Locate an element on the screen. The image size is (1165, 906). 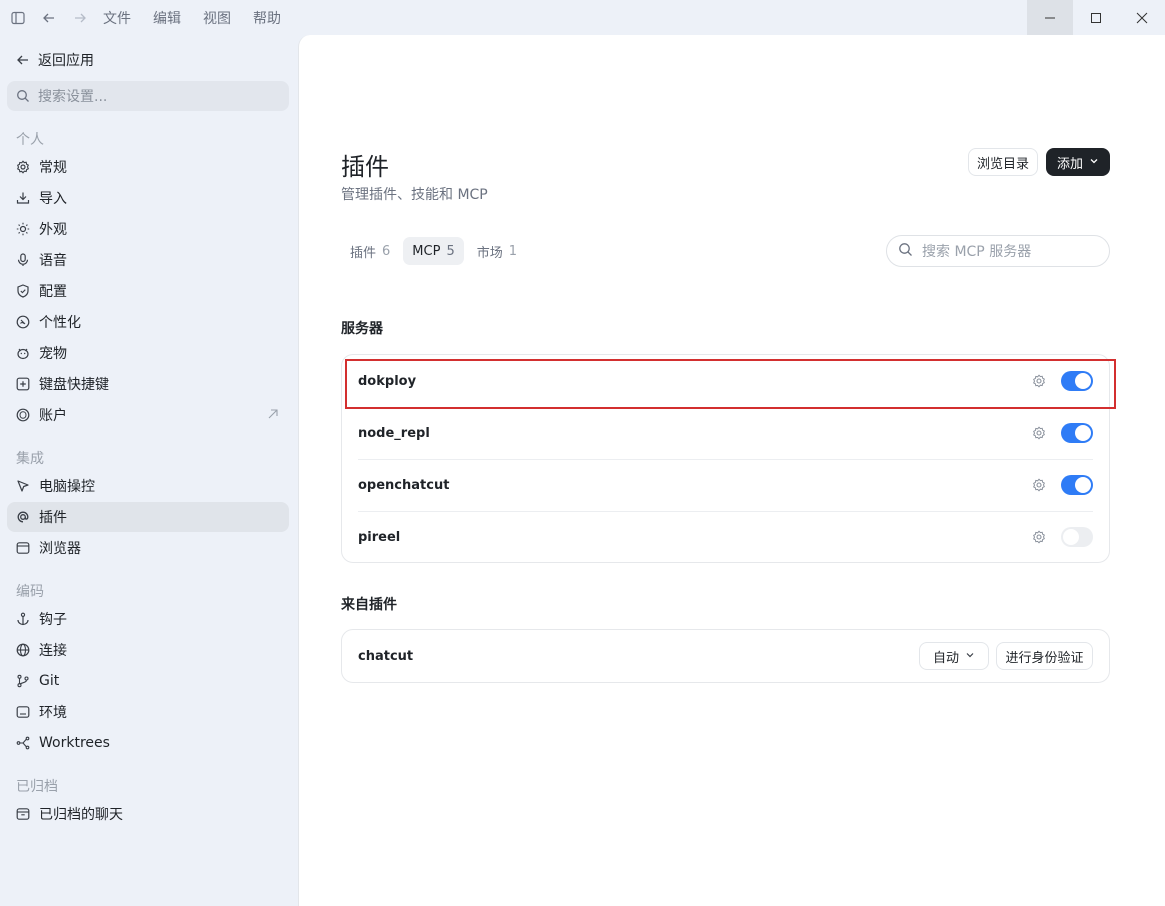
section-integration: 集成 is located at coordinates (30, 459).